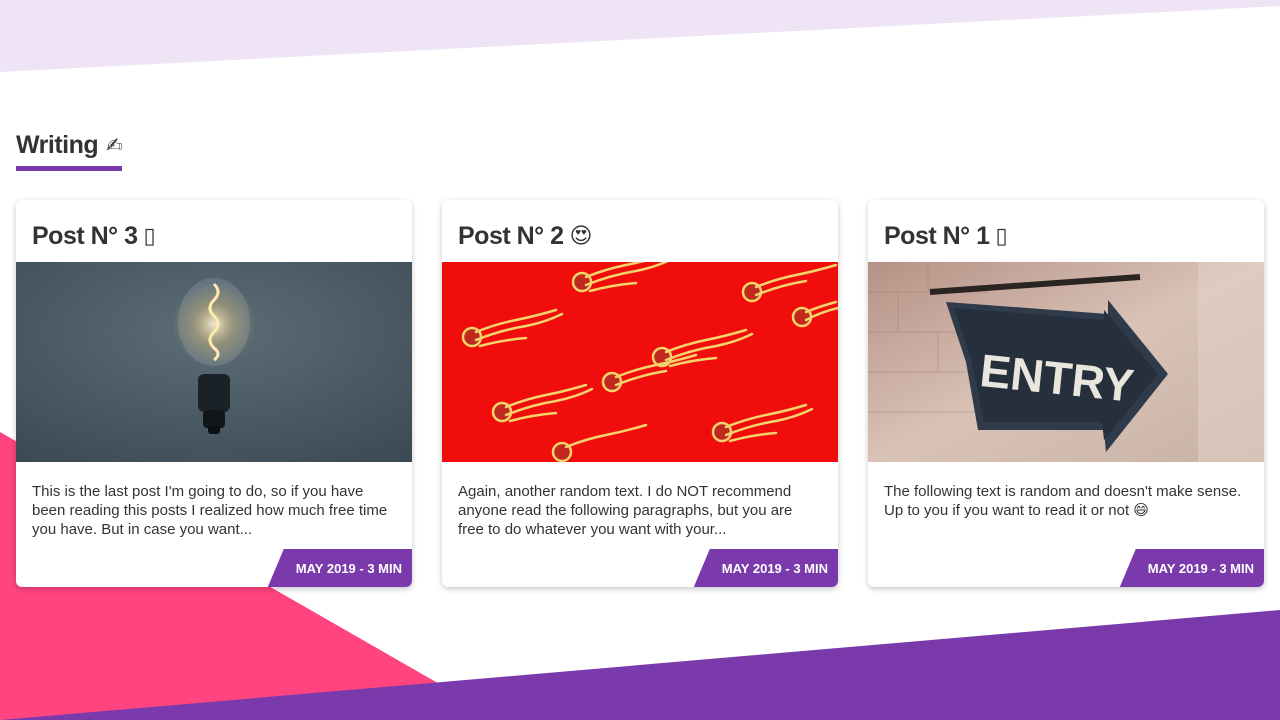  Describe the element at coordinates (511, 235) in the screenshot. I see `post-title-text: Post N° 2` at that location.